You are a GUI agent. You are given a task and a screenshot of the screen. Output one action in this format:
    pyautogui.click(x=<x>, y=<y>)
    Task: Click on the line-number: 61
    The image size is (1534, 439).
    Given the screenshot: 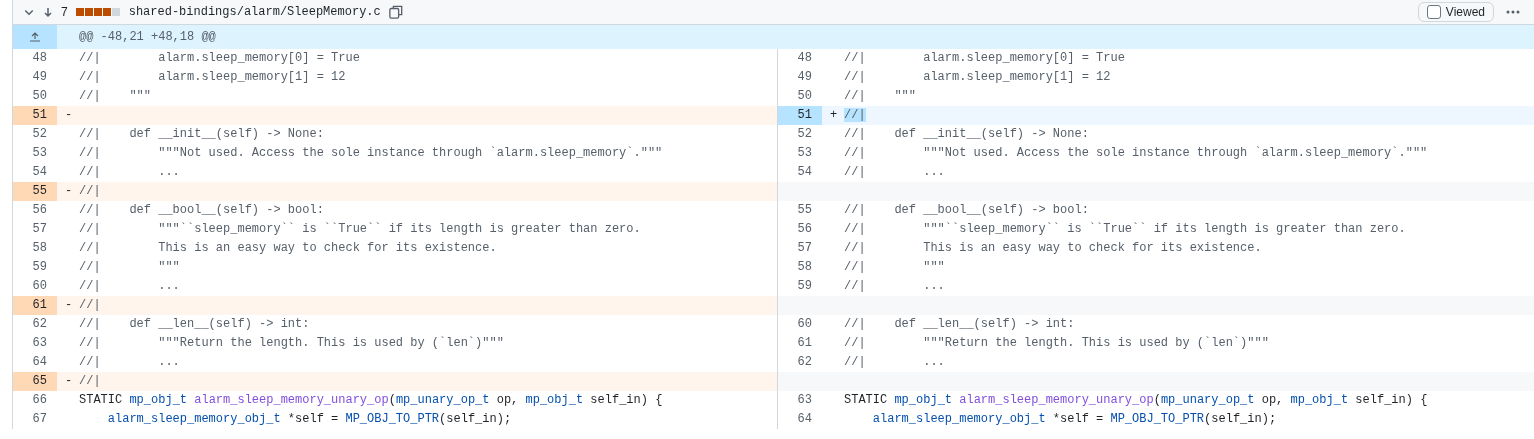 What is the action you would take?
    pyautogui.click(x=35, y=305)
    